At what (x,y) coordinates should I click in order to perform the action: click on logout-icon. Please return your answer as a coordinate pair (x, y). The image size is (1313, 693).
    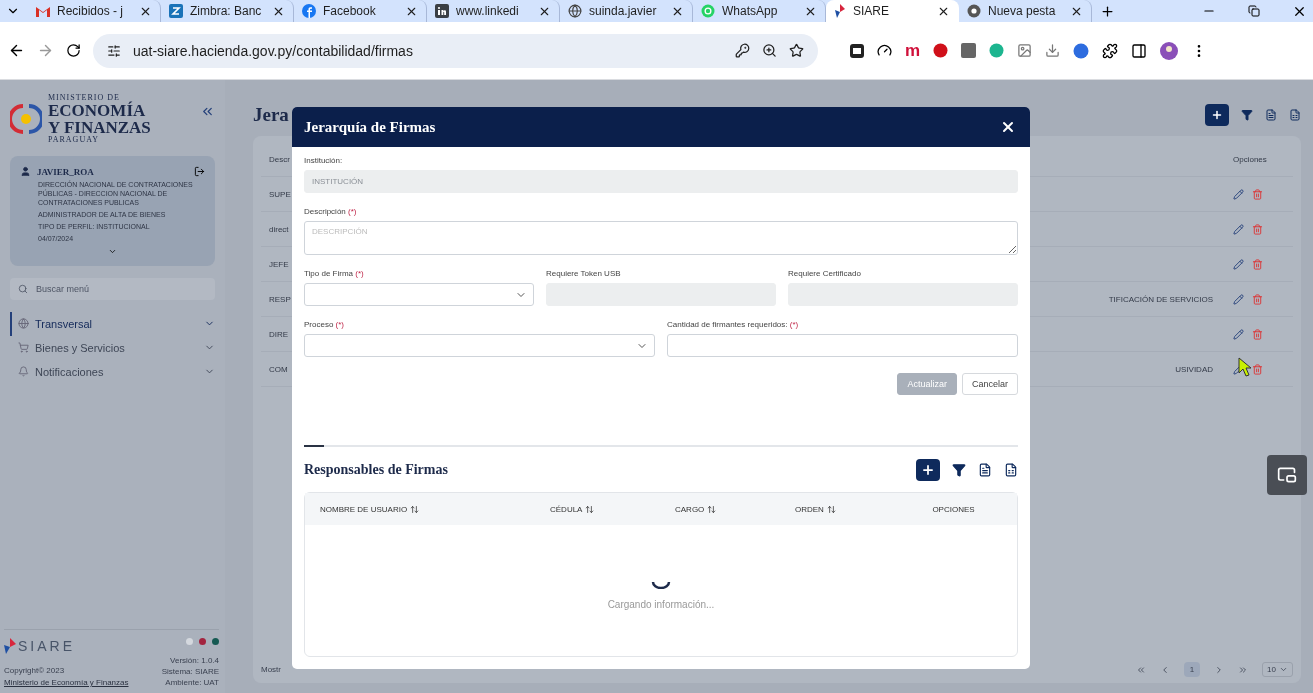
    Looking at the image, I should click on (199, 171).